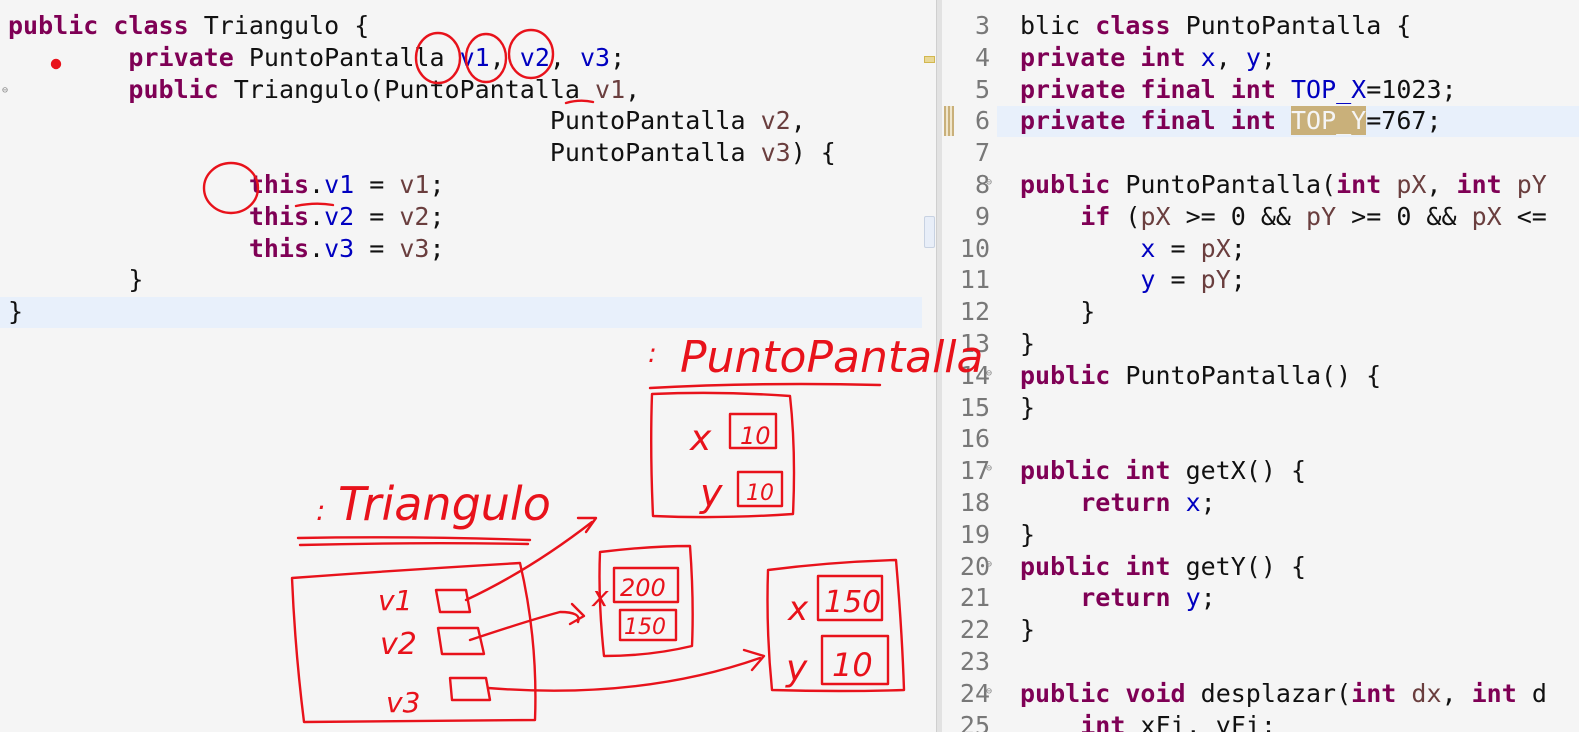 The width and height of the screenshot is (1579, 732). What do you see at coordinates (1299, 121) in the screenshot?
I see `code-line: private final int TOP_Y=767;` at bounding box center [1299, 121].